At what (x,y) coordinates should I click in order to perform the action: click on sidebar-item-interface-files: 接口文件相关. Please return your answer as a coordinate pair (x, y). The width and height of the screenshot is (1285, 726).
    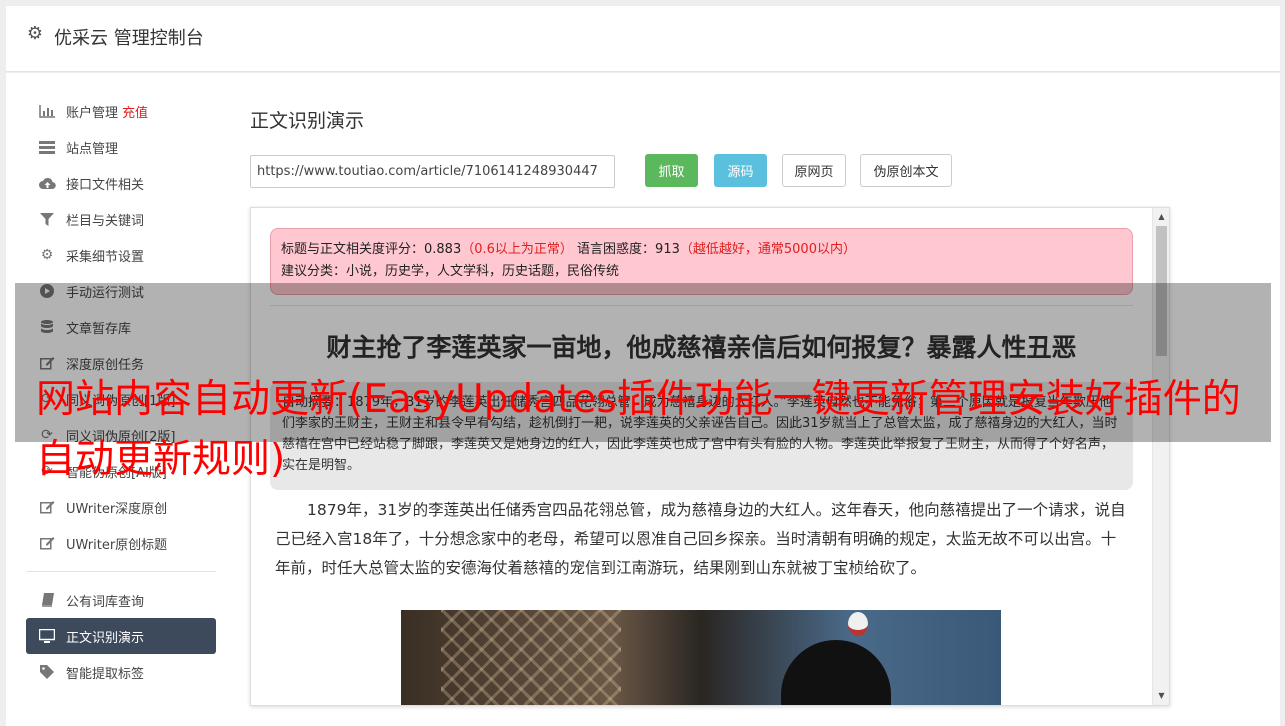
    Looking at the image, I should click on (121, 183).